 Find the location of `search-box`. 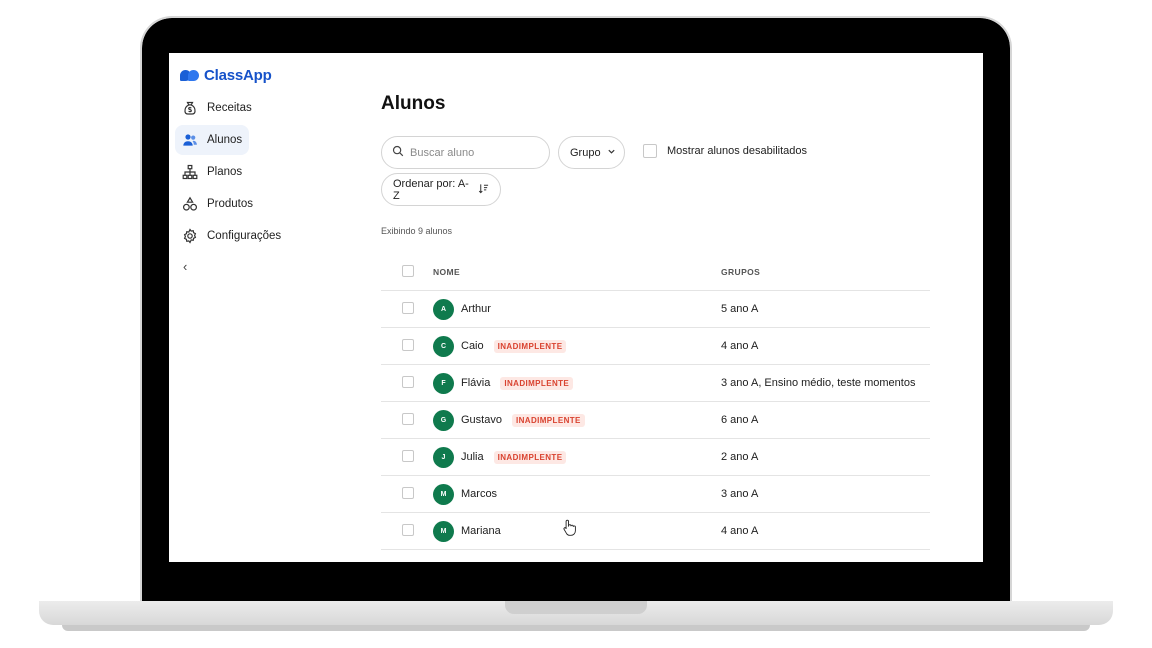

search-box is located at coordinates (465, 152).